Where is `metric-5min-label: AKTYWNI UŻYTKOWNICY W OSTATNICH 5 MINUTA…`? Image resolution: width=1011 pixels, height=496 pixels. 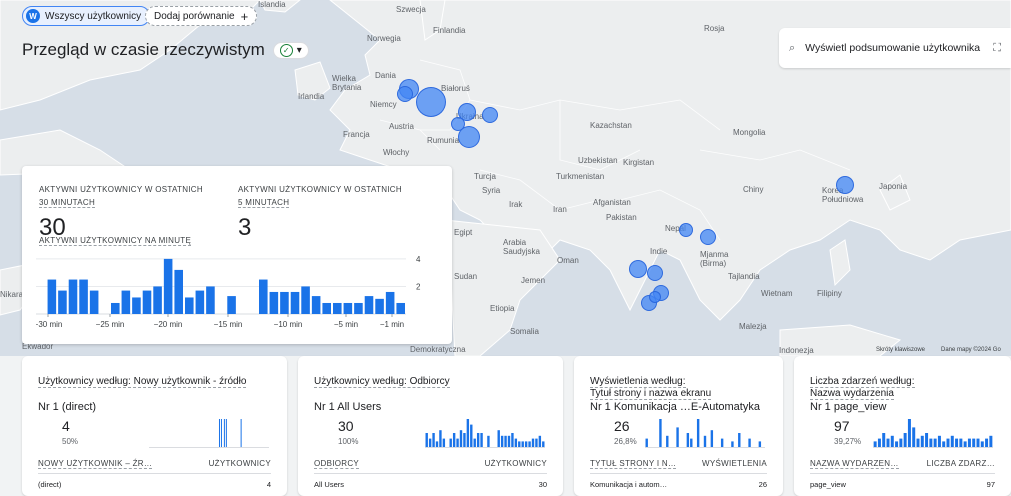 metric-5min-label: AKTYWNI UŻYTKOWNICY W OSTATNICH 5 MINUTA… is located at coordinates (320, 196).